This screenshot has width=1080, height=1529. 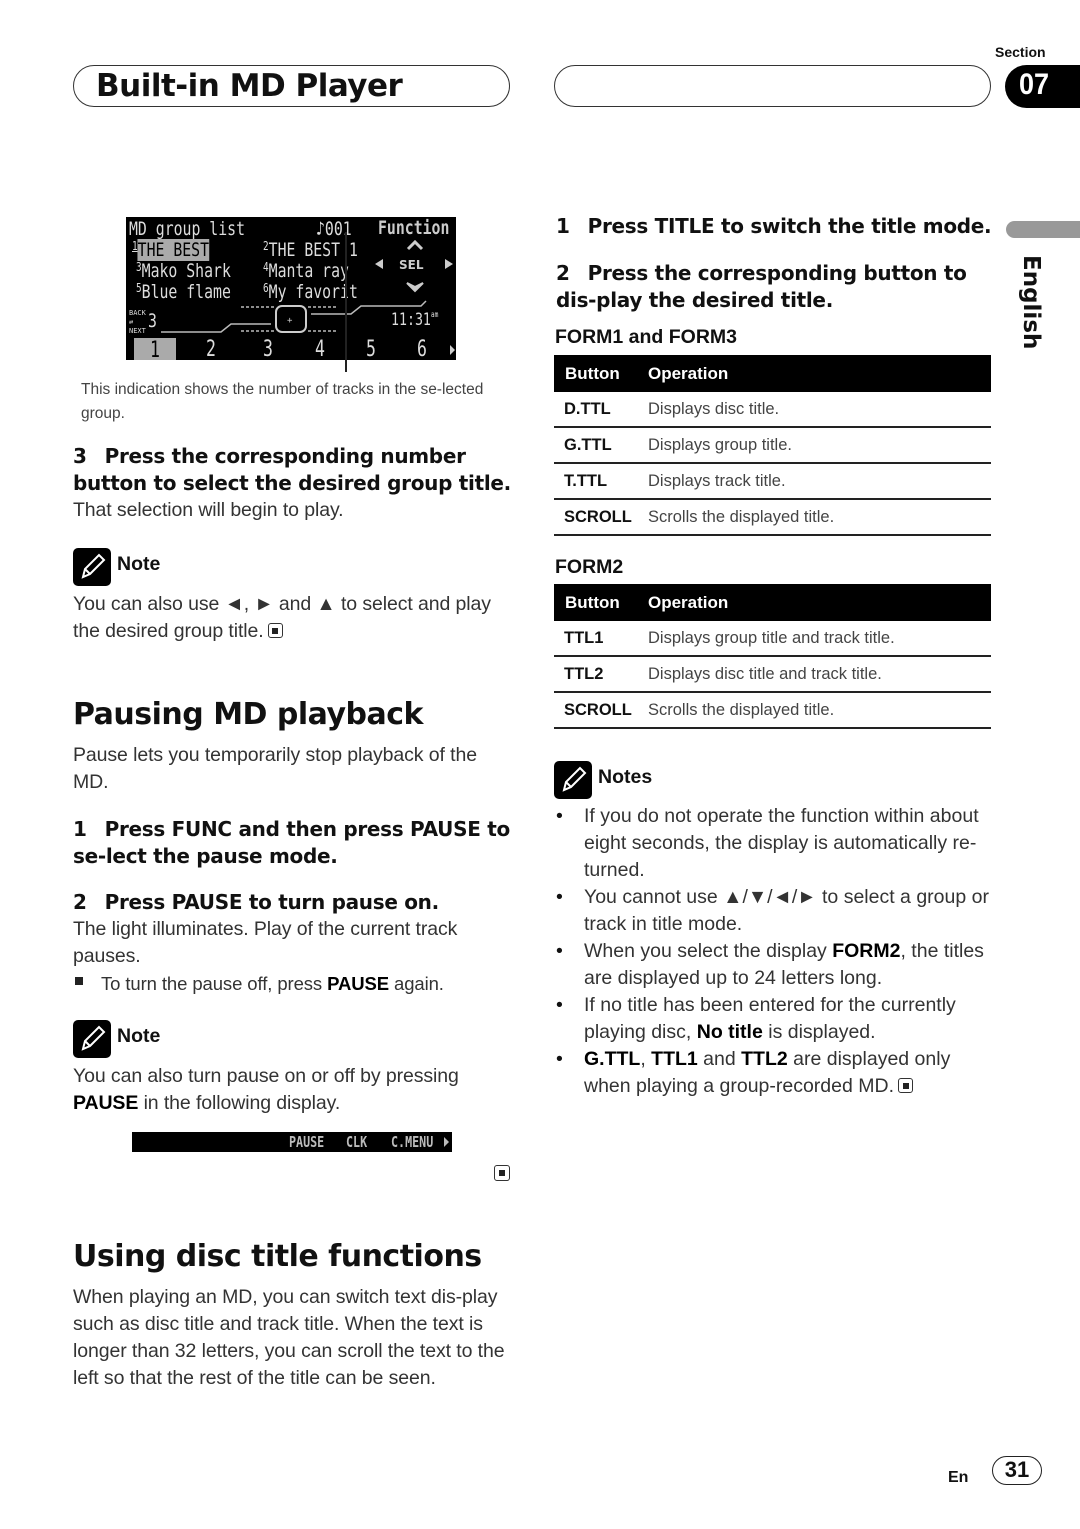 What do you see at coordinates (371, 348) in the screenshot?
I see `lcd-number-button-5: 5` at bounding box center [371, 348].